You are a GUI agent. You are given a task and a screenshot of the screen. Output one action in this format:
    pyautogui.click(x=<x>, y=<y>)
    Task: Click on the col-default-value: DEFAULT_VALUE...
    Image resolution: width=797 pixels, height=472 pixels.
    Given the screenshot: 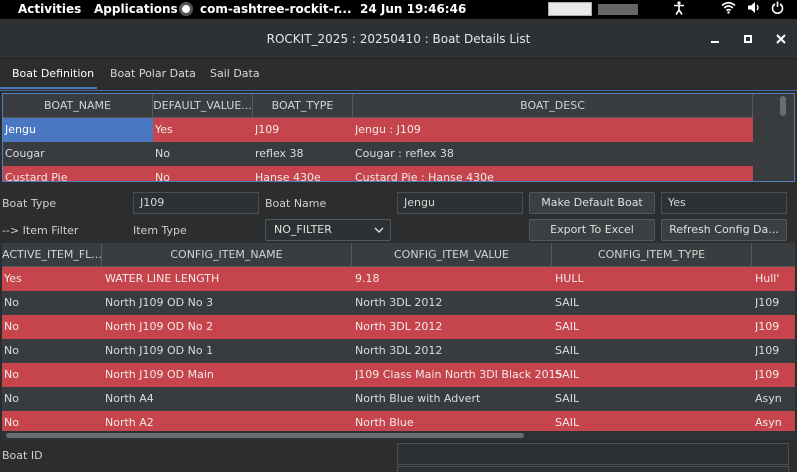 What is the action you would take?
    pyautogui.click(x=203, y=106)
    